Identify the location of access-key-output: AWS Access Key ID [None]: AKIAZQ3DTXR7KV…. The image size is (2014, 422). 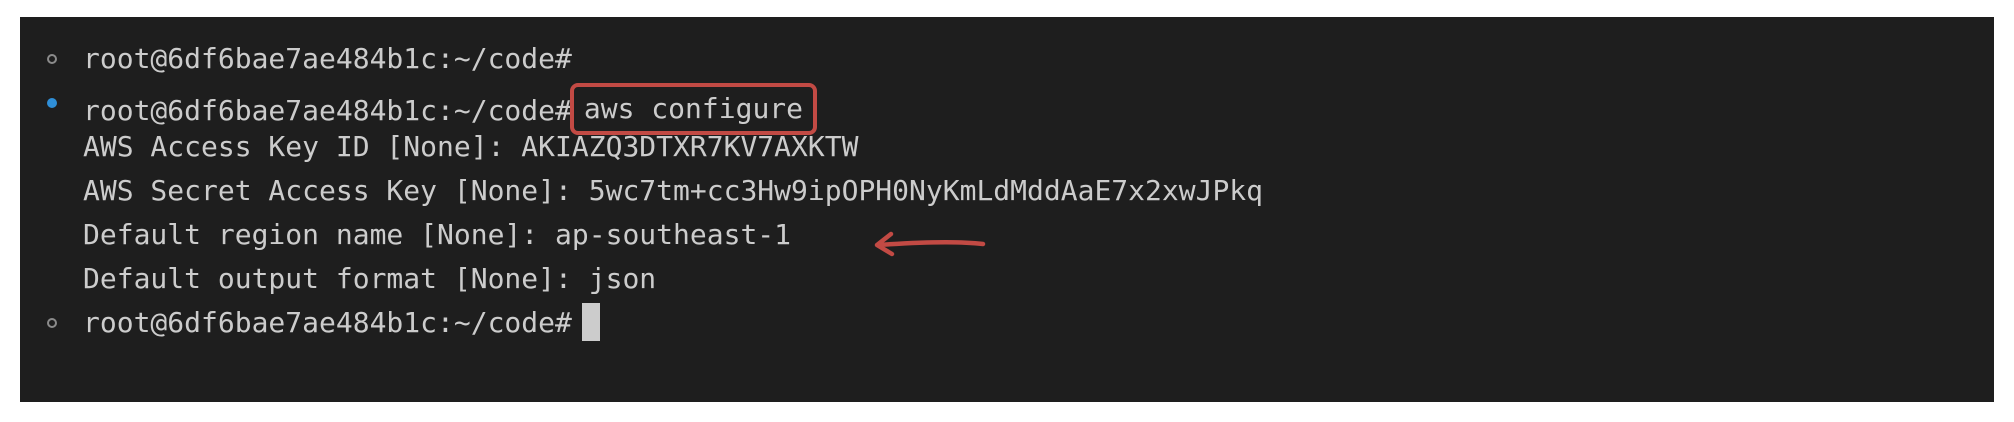
(471, 146).